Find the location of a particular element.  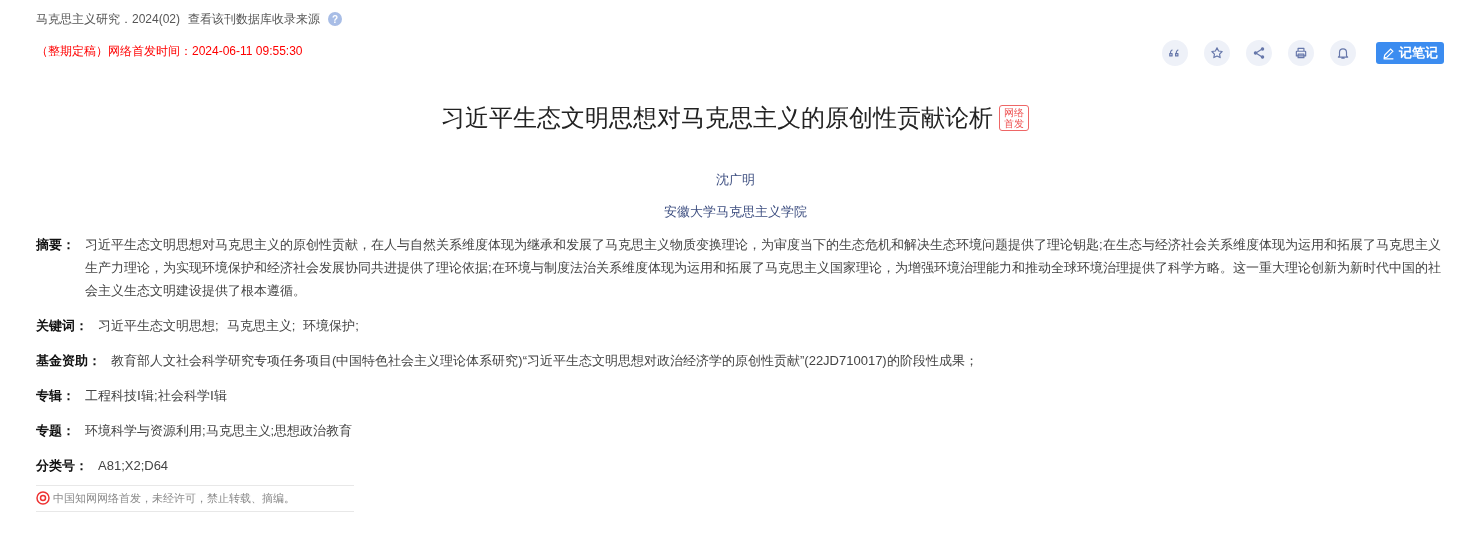

field-value: 习近平生态文明思想对马克思主义的原创性贡献，在人与自然关系维度体现为继承和发展了马克思主义物质变换理论，为审度当下的生态危机和解决生态环境问题提供了理论钥匙;在生态与经济社会关系维度体现为运用和拓展了马克思主义生产力理论，为实现环境保护和经济社会发展协同共进提供了理论依据;在环境与制度法治关系维度体现为运用和拓展了马克思主义国家理论，为增强环境治理能力和推动全球环境治理提供了科学方略。这一重大理论创新为新时代中国的社会主义生态文明建设提供了根本遵循。 is located at coordinates (763, 268).